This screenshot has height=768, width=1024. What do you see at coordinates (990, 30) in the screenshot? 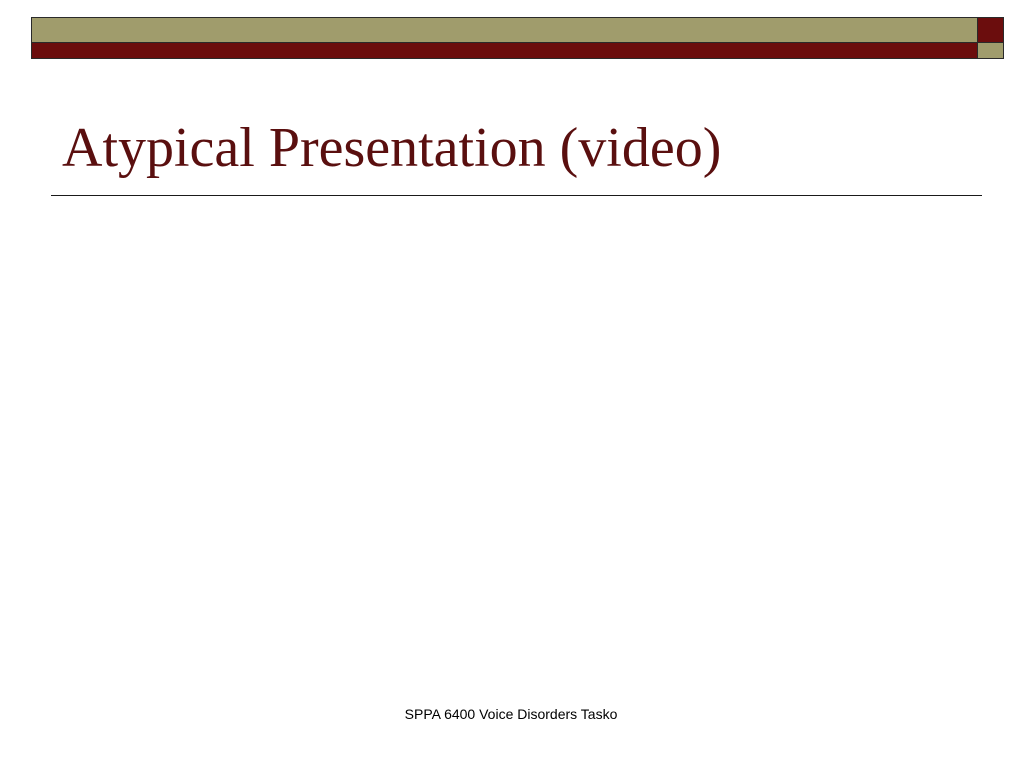
I see `header-maroon-square` at bounding box center [990, 30].